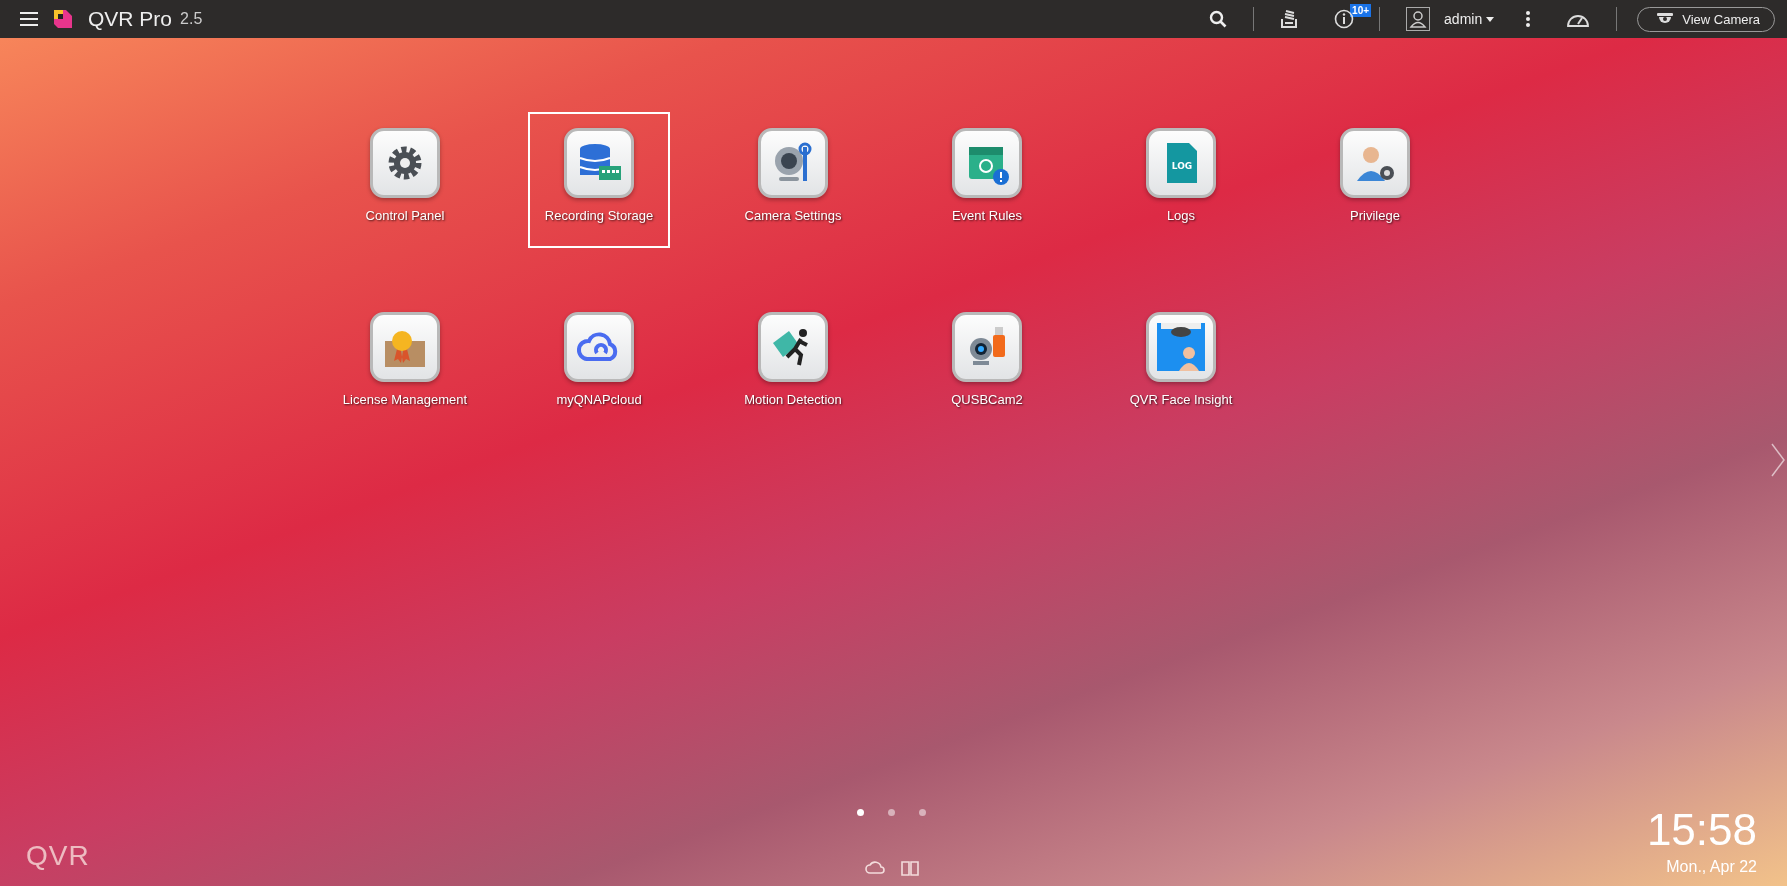 This screenshot has width=1787, height=886. What do you see at coordinates (1375, 180) in the screenshot?
I see `app-shortcut: Privilege` at bounding box center [1375, 180].